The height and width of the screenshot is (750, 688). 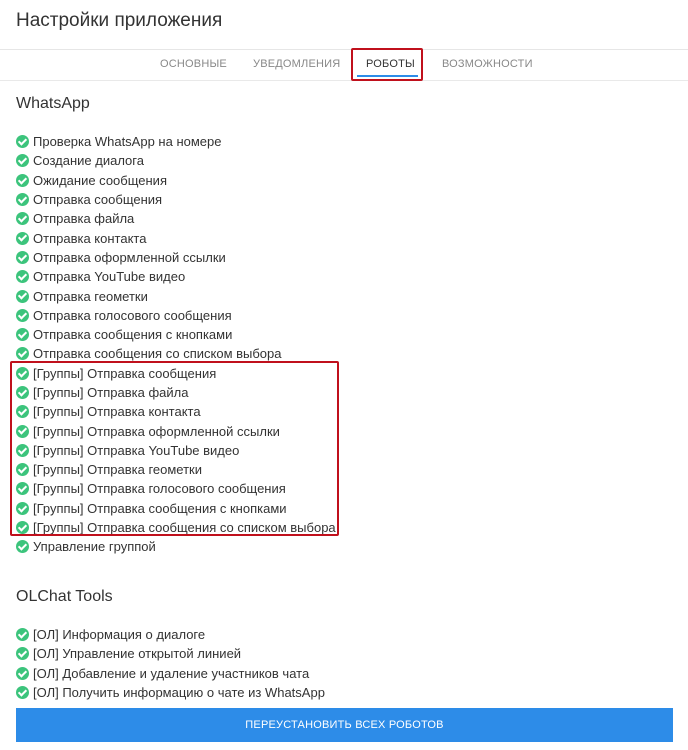 What do you see at coordinates (98, 200) in the screenshot?
I see `robot-item-label: Отправка сообщения` at bounding box center [98, 200].